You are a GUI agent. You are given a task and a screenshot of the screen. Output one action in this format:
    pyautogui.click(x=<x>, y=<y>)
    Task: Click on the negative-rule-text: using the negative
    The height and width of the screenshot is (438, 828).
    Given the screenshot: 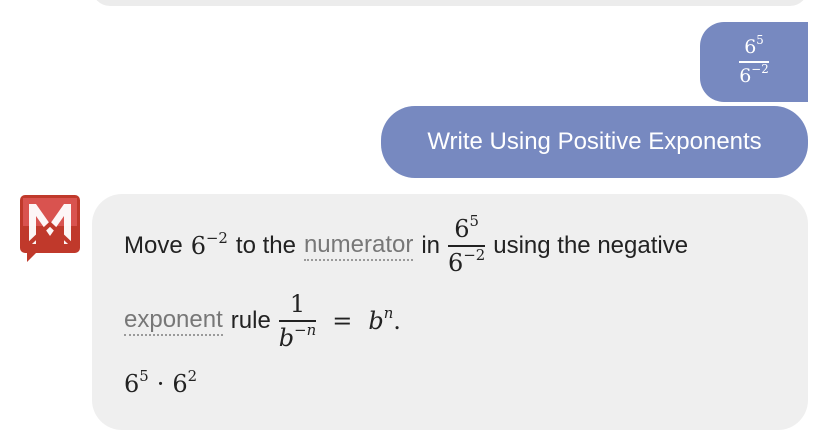 What is the action you would take?
    pyautogui.click(x=591, y=245)
    